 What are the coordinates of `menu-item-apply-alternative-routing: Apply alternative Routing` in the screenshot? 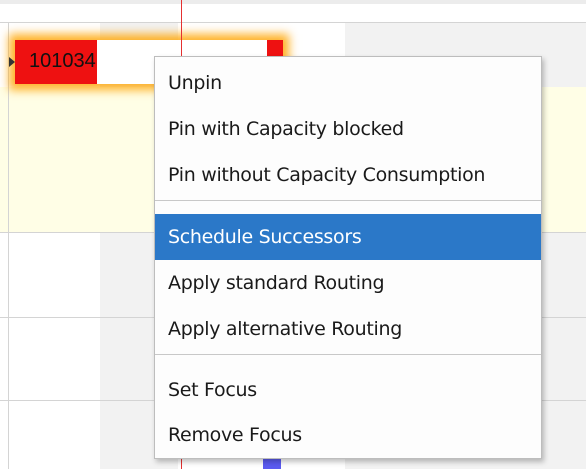 It's located at (348, 329).